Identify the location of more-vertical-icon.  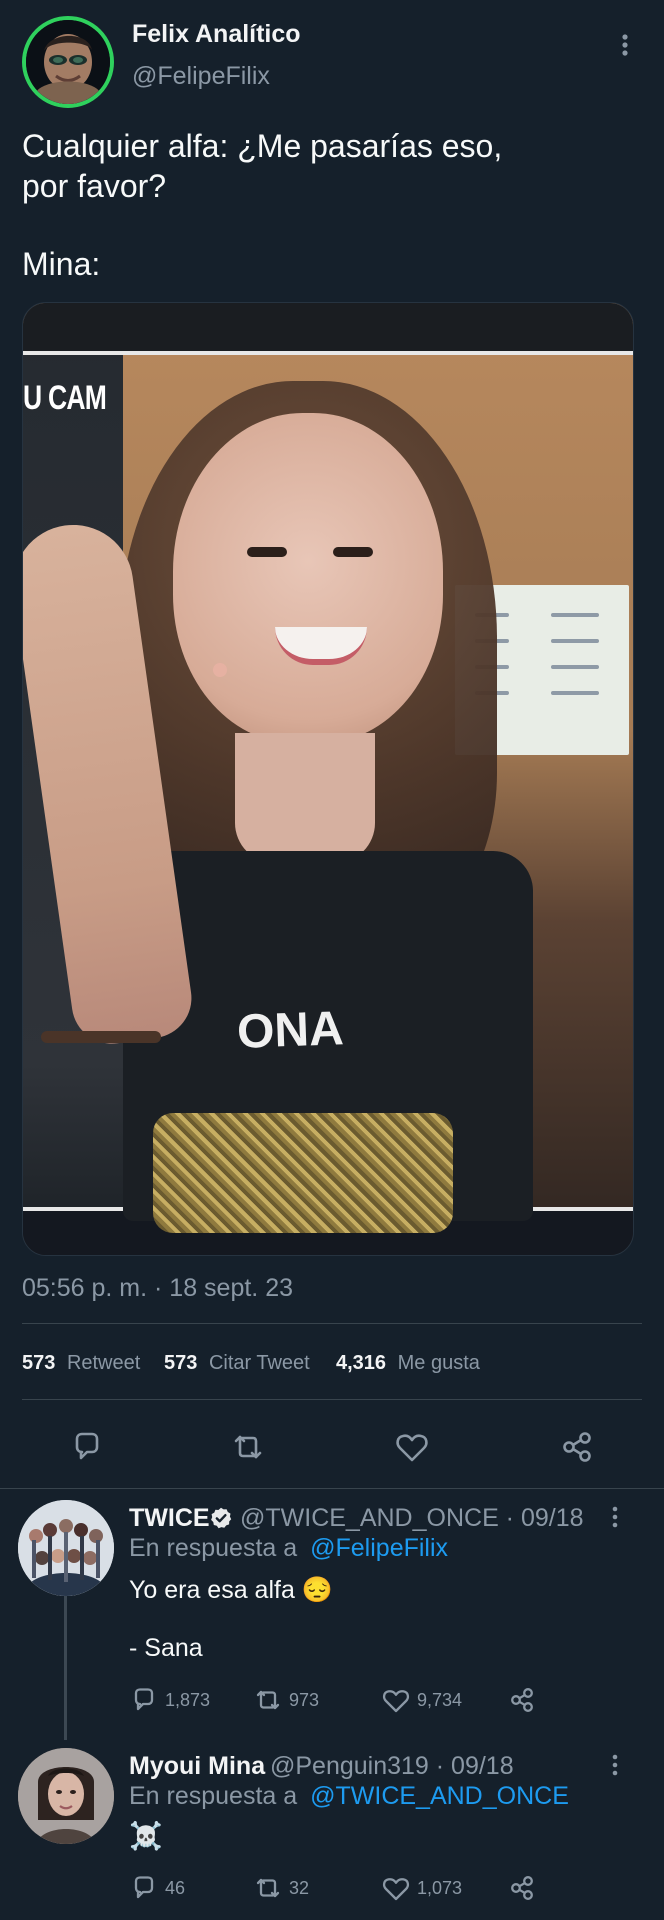
(625, 45).